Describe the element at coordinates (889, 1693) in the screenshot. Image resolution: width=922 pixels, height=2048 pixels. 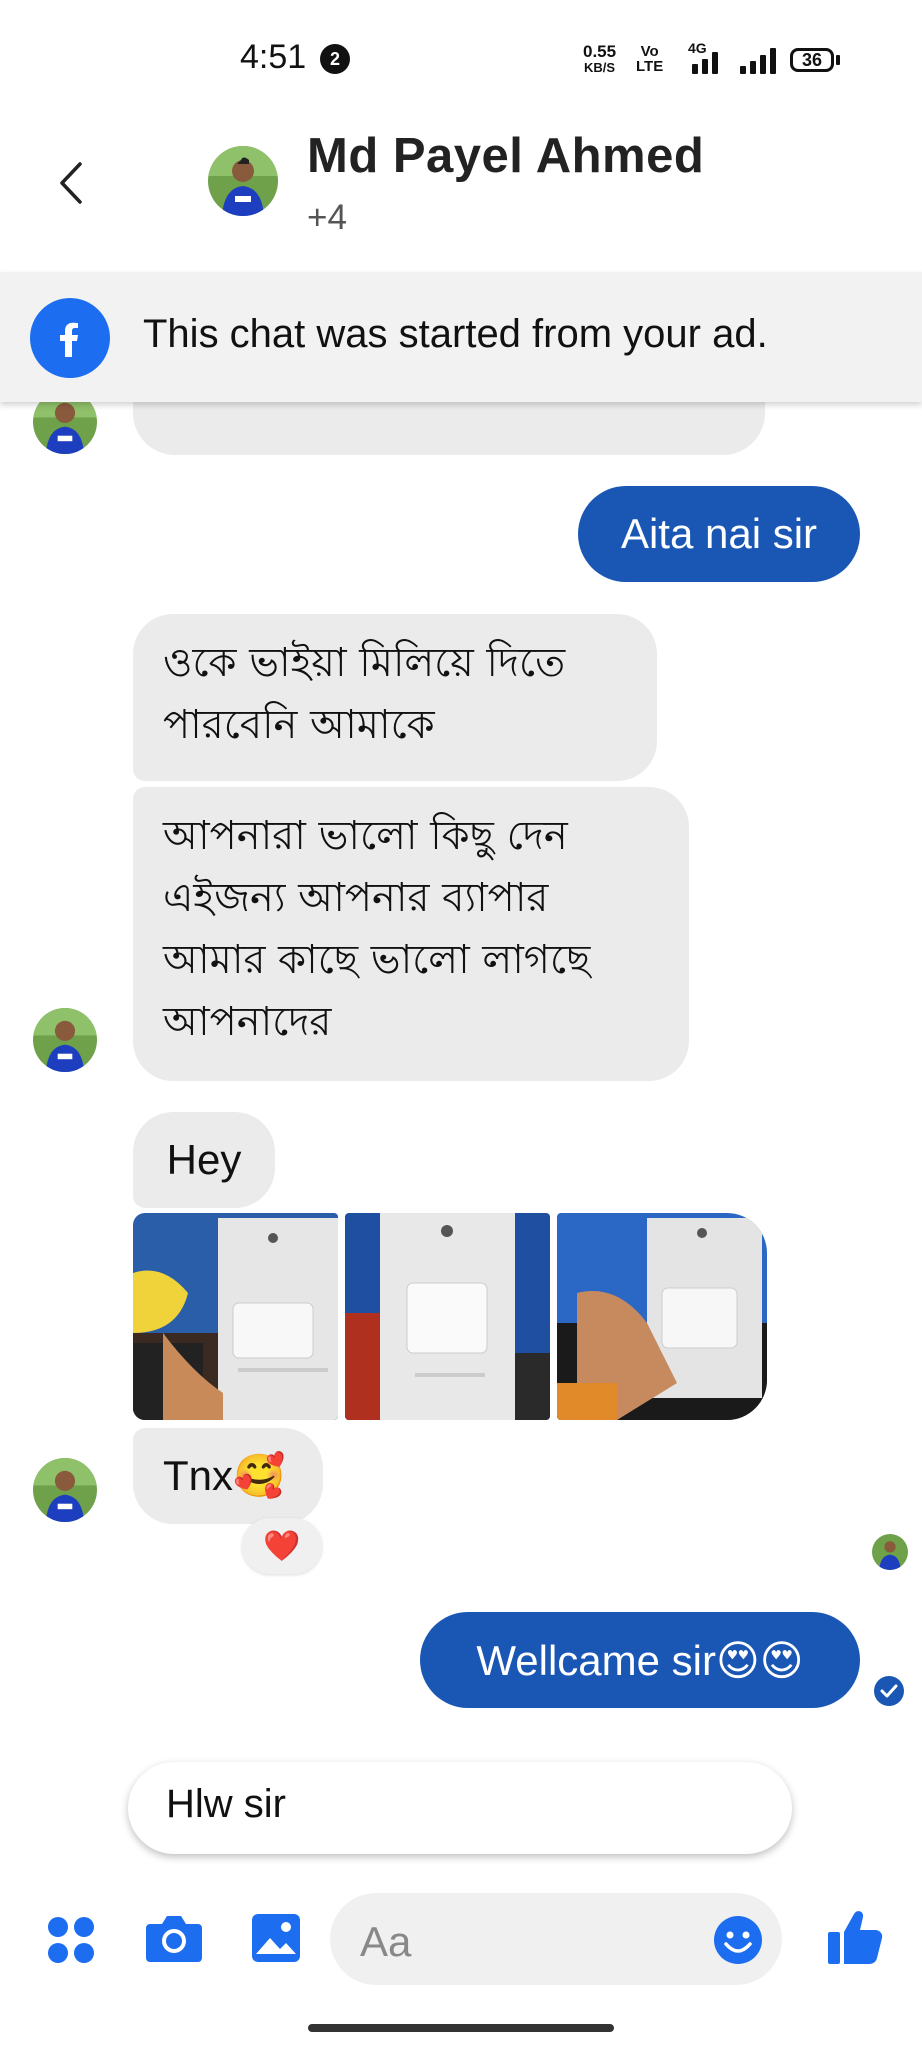
I see `read-receipt-icon` at that location.